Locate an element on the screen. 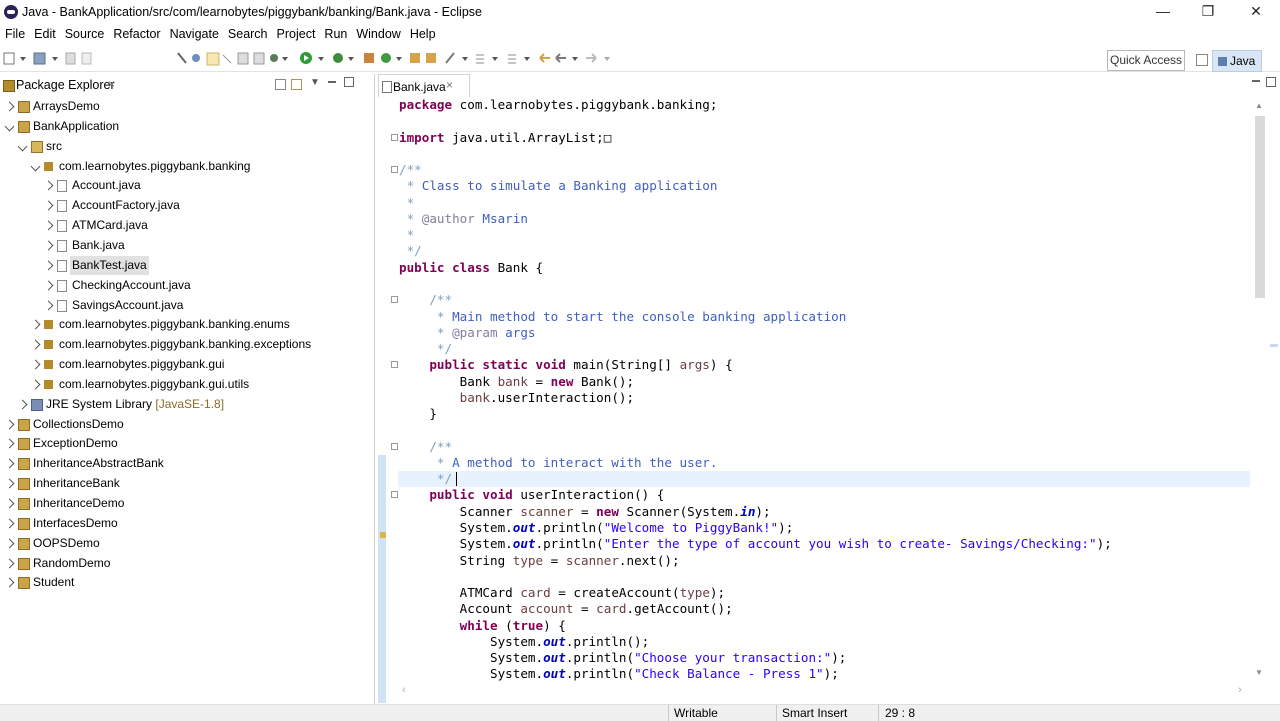 This screenshot has width=1280, height=721. tree-item: ExceptionDemo is located at coordinates (186, 443).